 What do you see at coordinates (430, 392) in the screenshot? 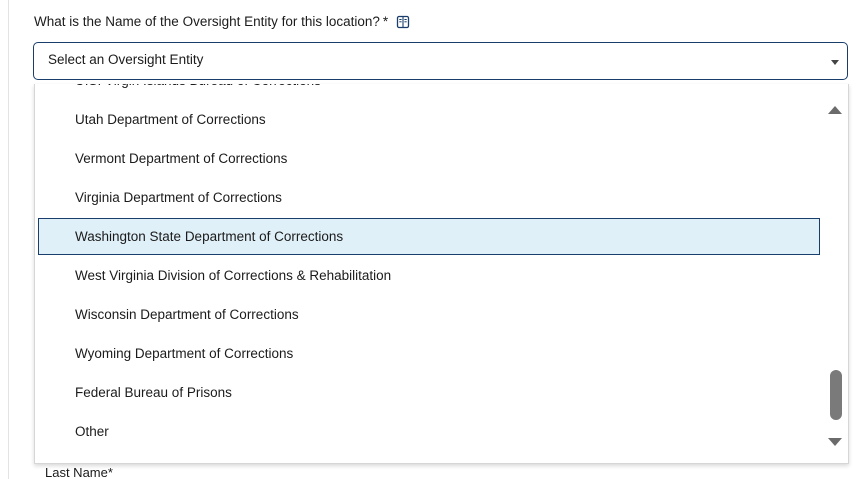
I see `option-federal-bureau-of-prisons: Federal Bureau of Prisons` at bounding box center [430, 392].